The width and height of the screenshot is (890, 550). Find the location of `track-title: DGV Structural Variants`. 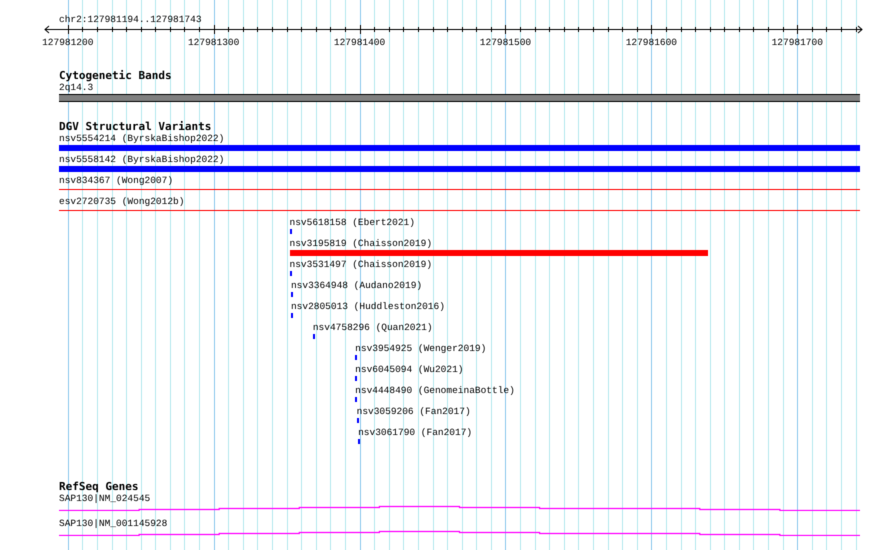

track-title: DGV Structural Variants is located at coordinates (135, 127).